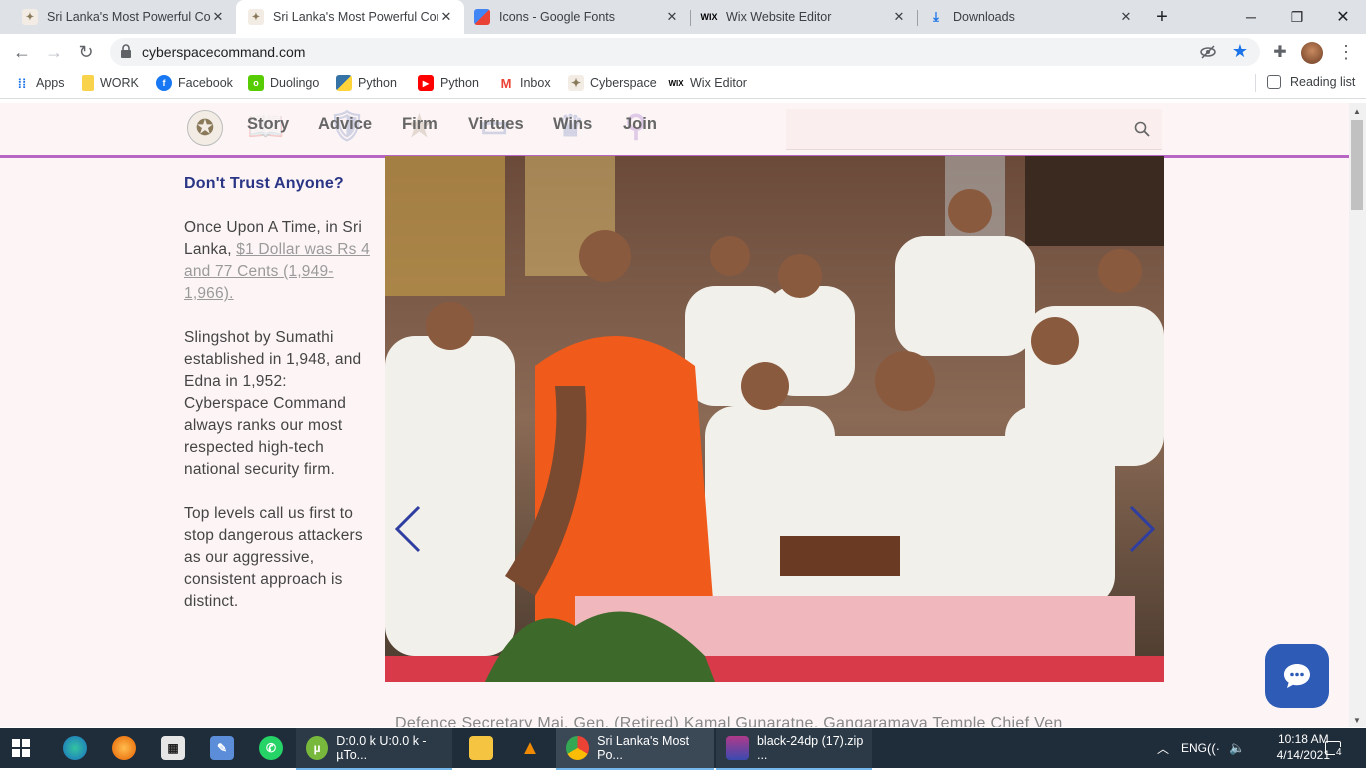  Describe the element at coordinates (572, 126) in the screenshot. I see `nav-wins: ♛ Wins` at that location.